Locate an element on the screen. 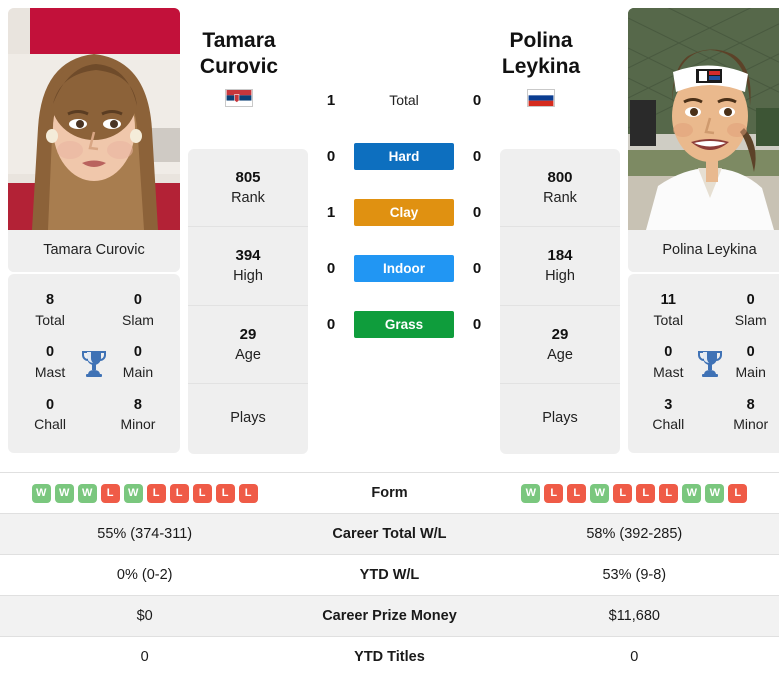 The image size is (779, 699). right-player-portrait-image is located at coordinates (703, 119).